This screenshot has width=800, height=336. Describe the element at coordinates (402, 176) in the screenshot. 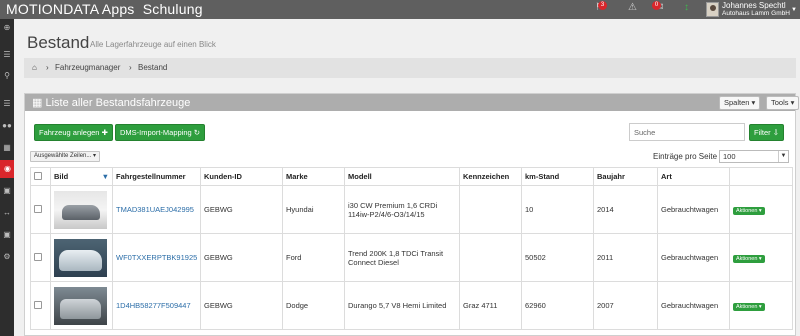

I see `column-header: Modell` at that location.